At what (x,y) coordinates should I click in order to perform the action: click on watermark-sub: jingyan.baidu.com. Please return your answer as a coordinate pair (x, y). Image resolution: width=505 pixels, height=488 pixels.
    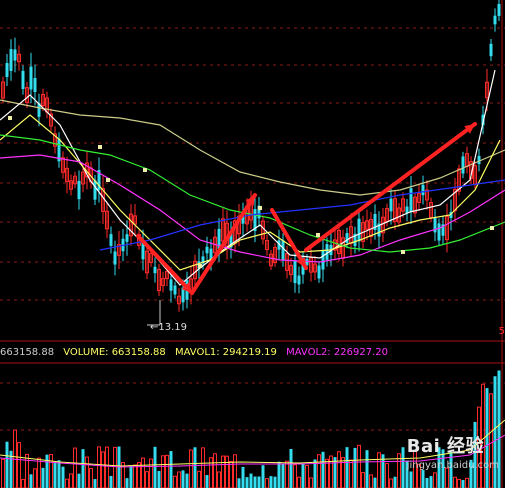
    Looking at the image, I should click on (452, 465).